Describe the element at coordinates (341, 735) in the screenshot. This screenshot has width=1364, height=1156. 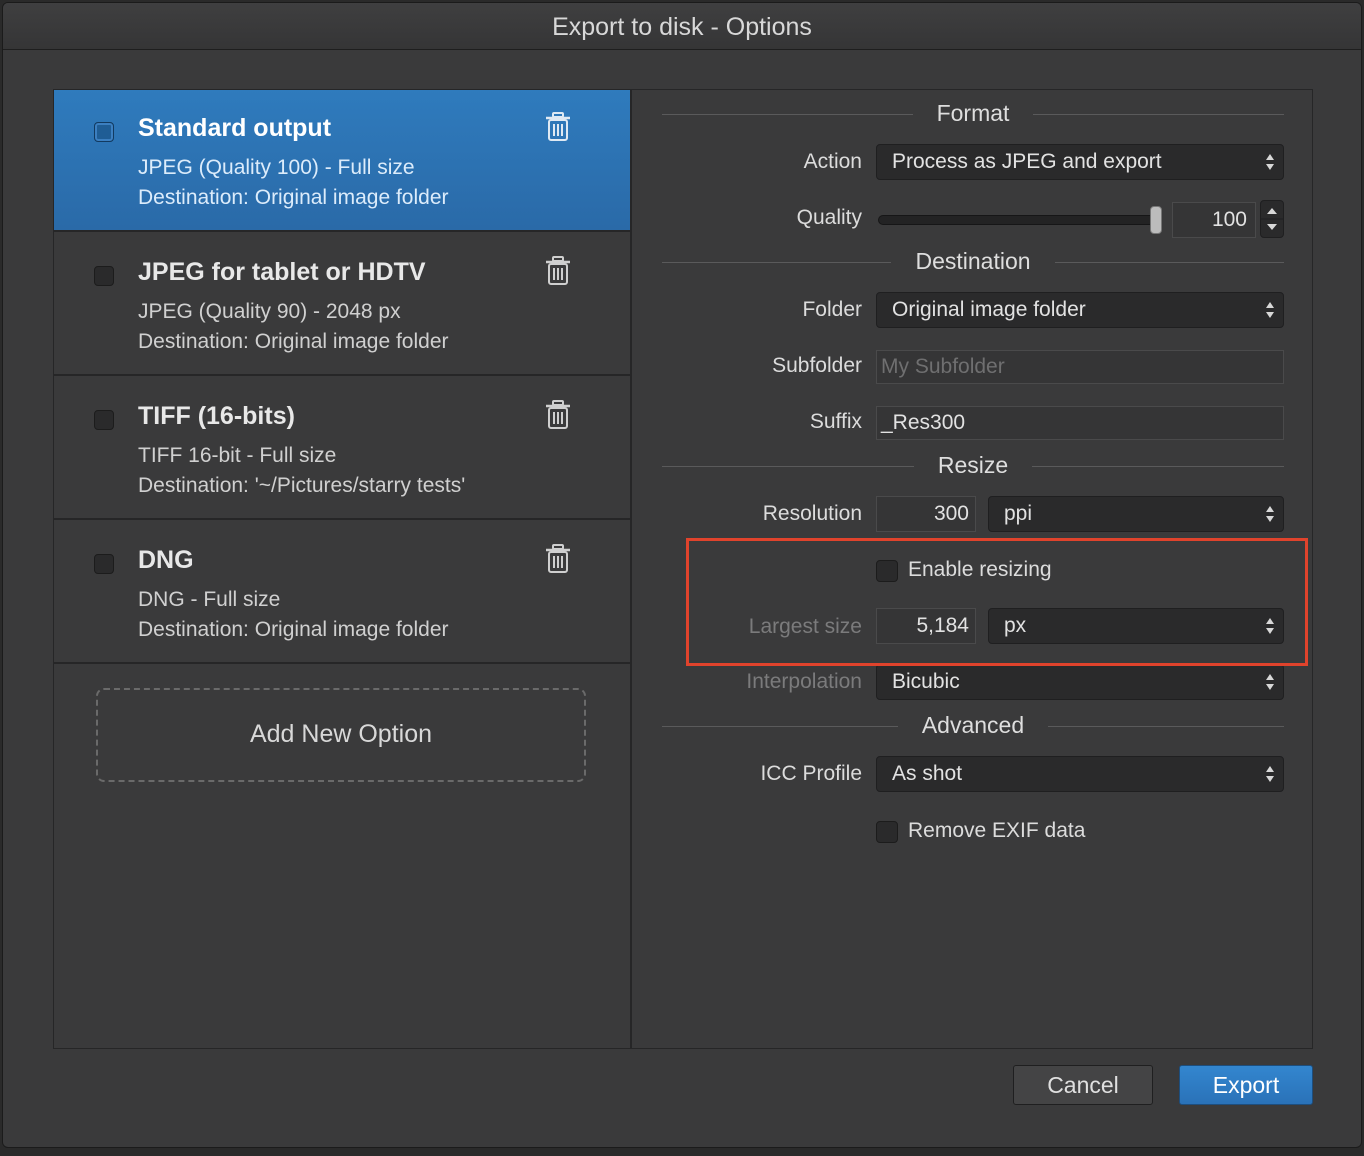
I see `add-new-option-button: Add New Option` at that location.